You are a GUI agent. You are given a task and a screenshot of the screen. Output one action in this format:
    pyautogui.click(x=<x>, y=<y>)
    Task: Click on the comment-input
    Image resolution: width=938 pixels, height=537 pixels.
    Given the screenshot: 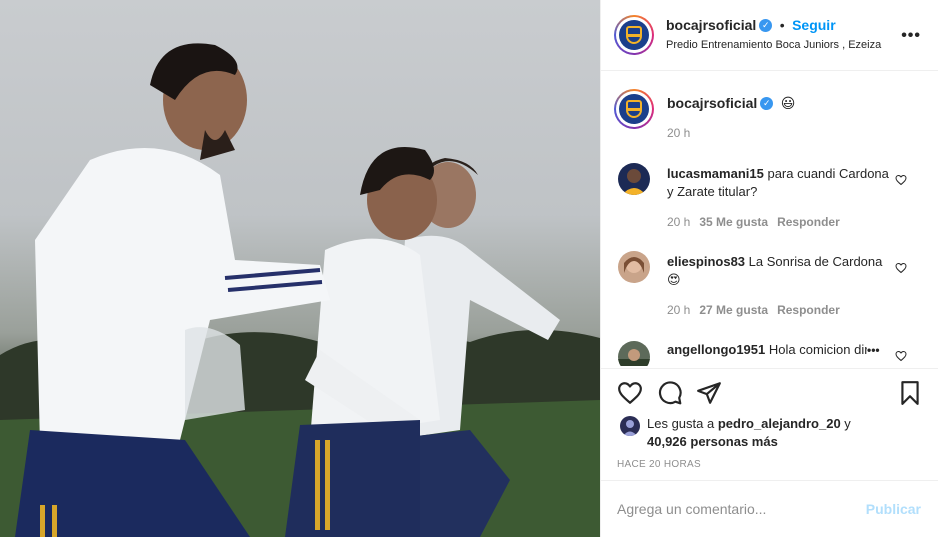 What is the action you would take?
    pyautogui.click(x=732, y=509)
    